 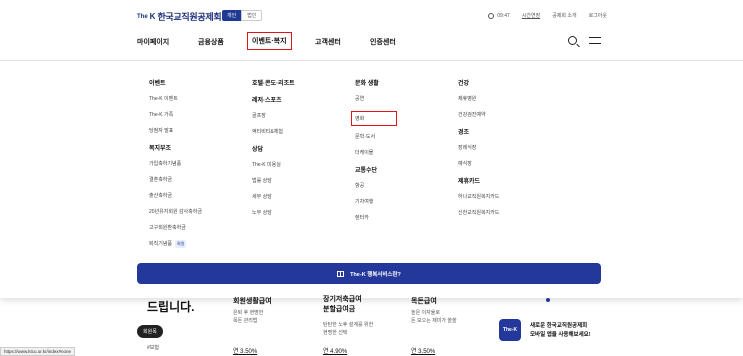 I want to click on menu-link: 렌터카, so click(x=376, y=217).